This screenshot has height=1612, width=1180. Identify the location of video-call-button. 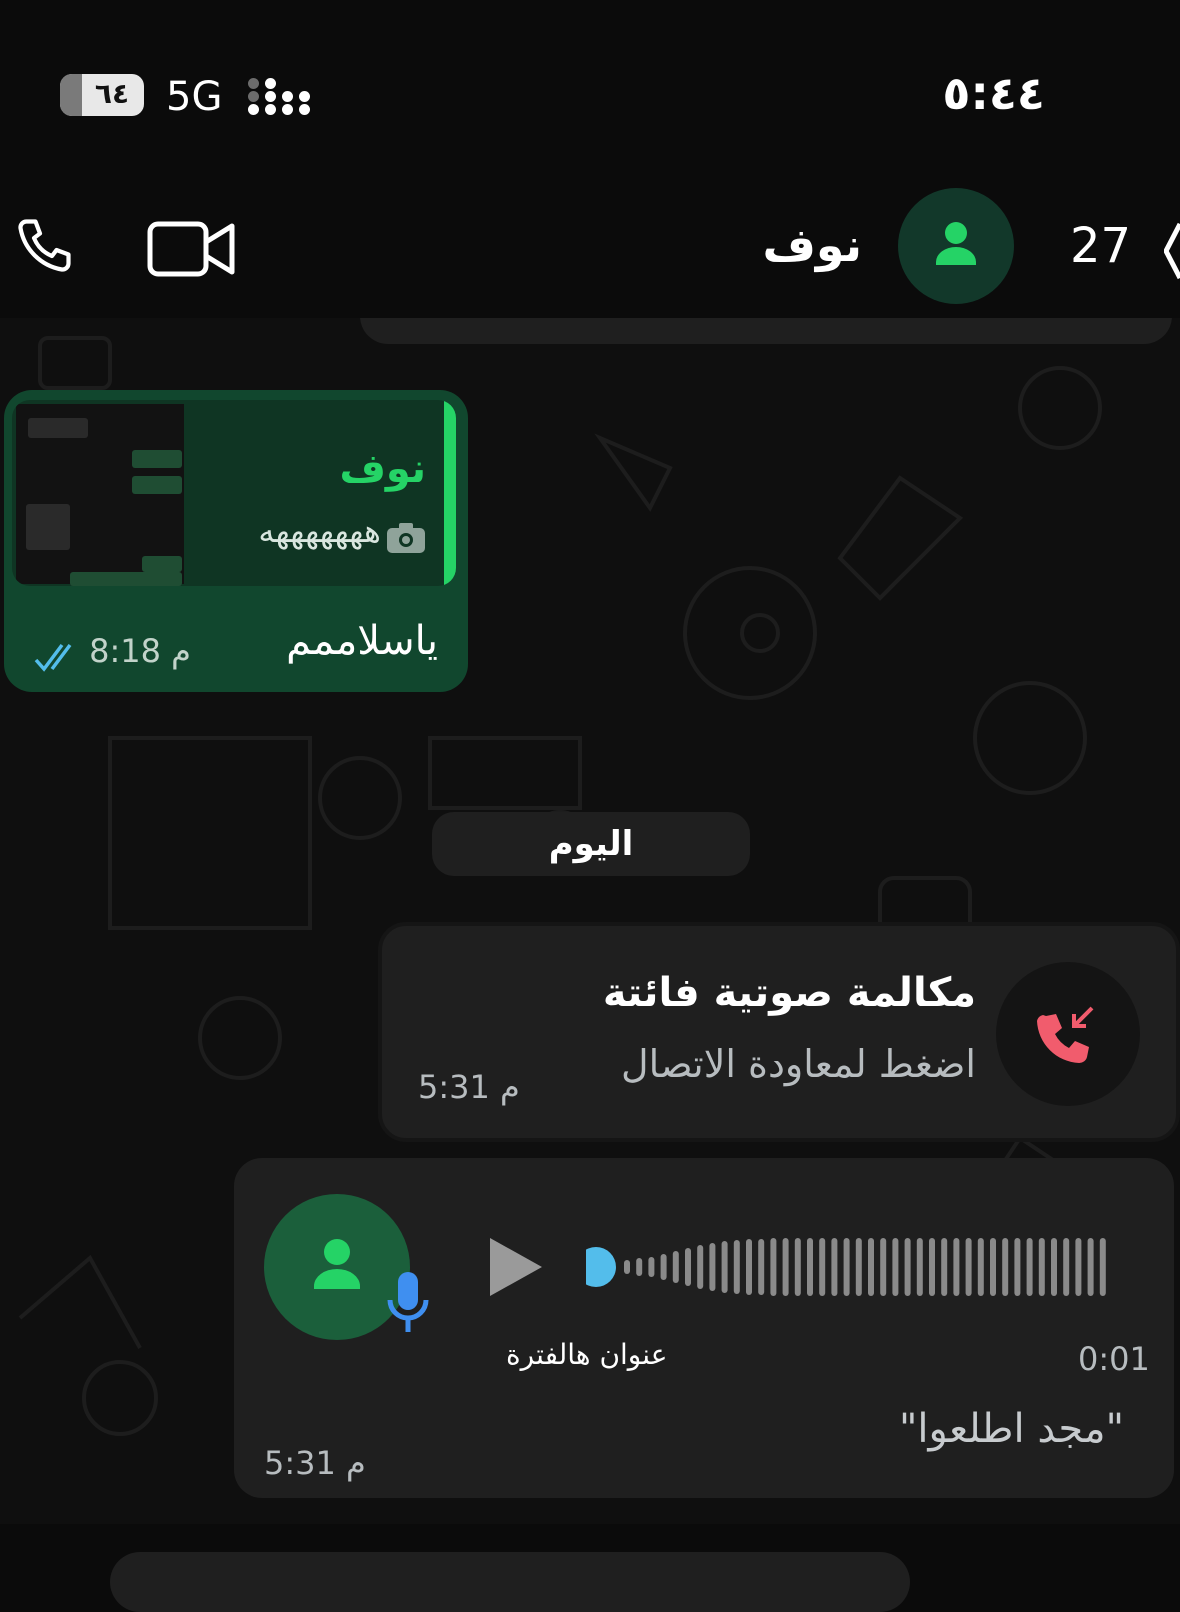
(191, 249).